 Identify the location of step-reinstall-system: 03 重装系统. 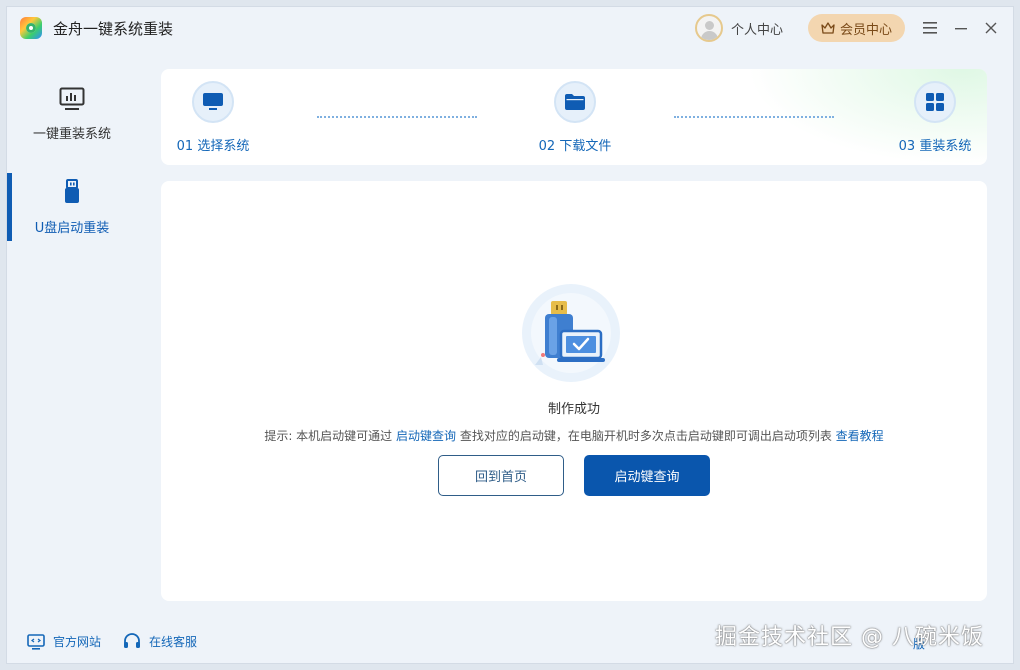
(935, 117).